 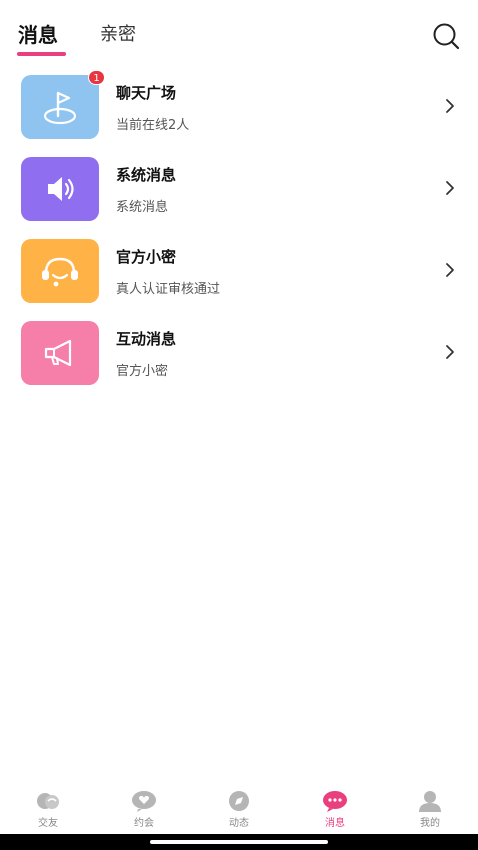 I want to click on tabbar-item-profile: 我的, so click(x=430, y=810).